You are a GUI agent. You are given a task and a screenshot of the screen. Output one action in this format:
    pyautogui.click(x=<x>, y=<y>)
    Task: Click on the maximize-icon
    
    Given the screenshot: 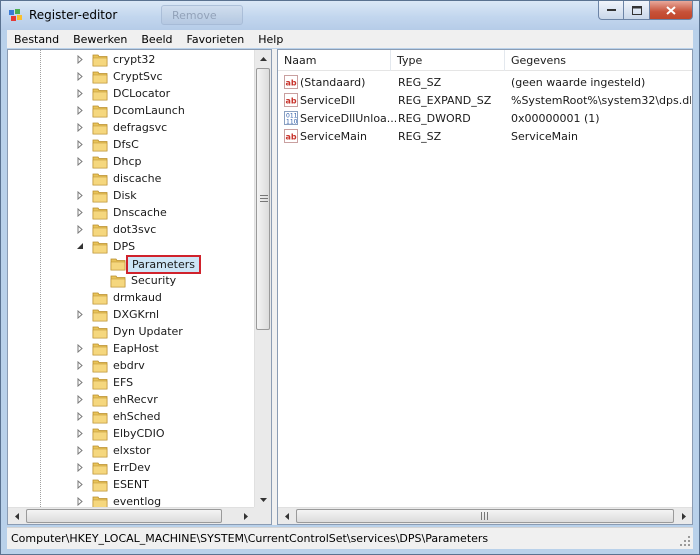 What is the action you would take?
    pyautogui.click(x=636, y=10)
    